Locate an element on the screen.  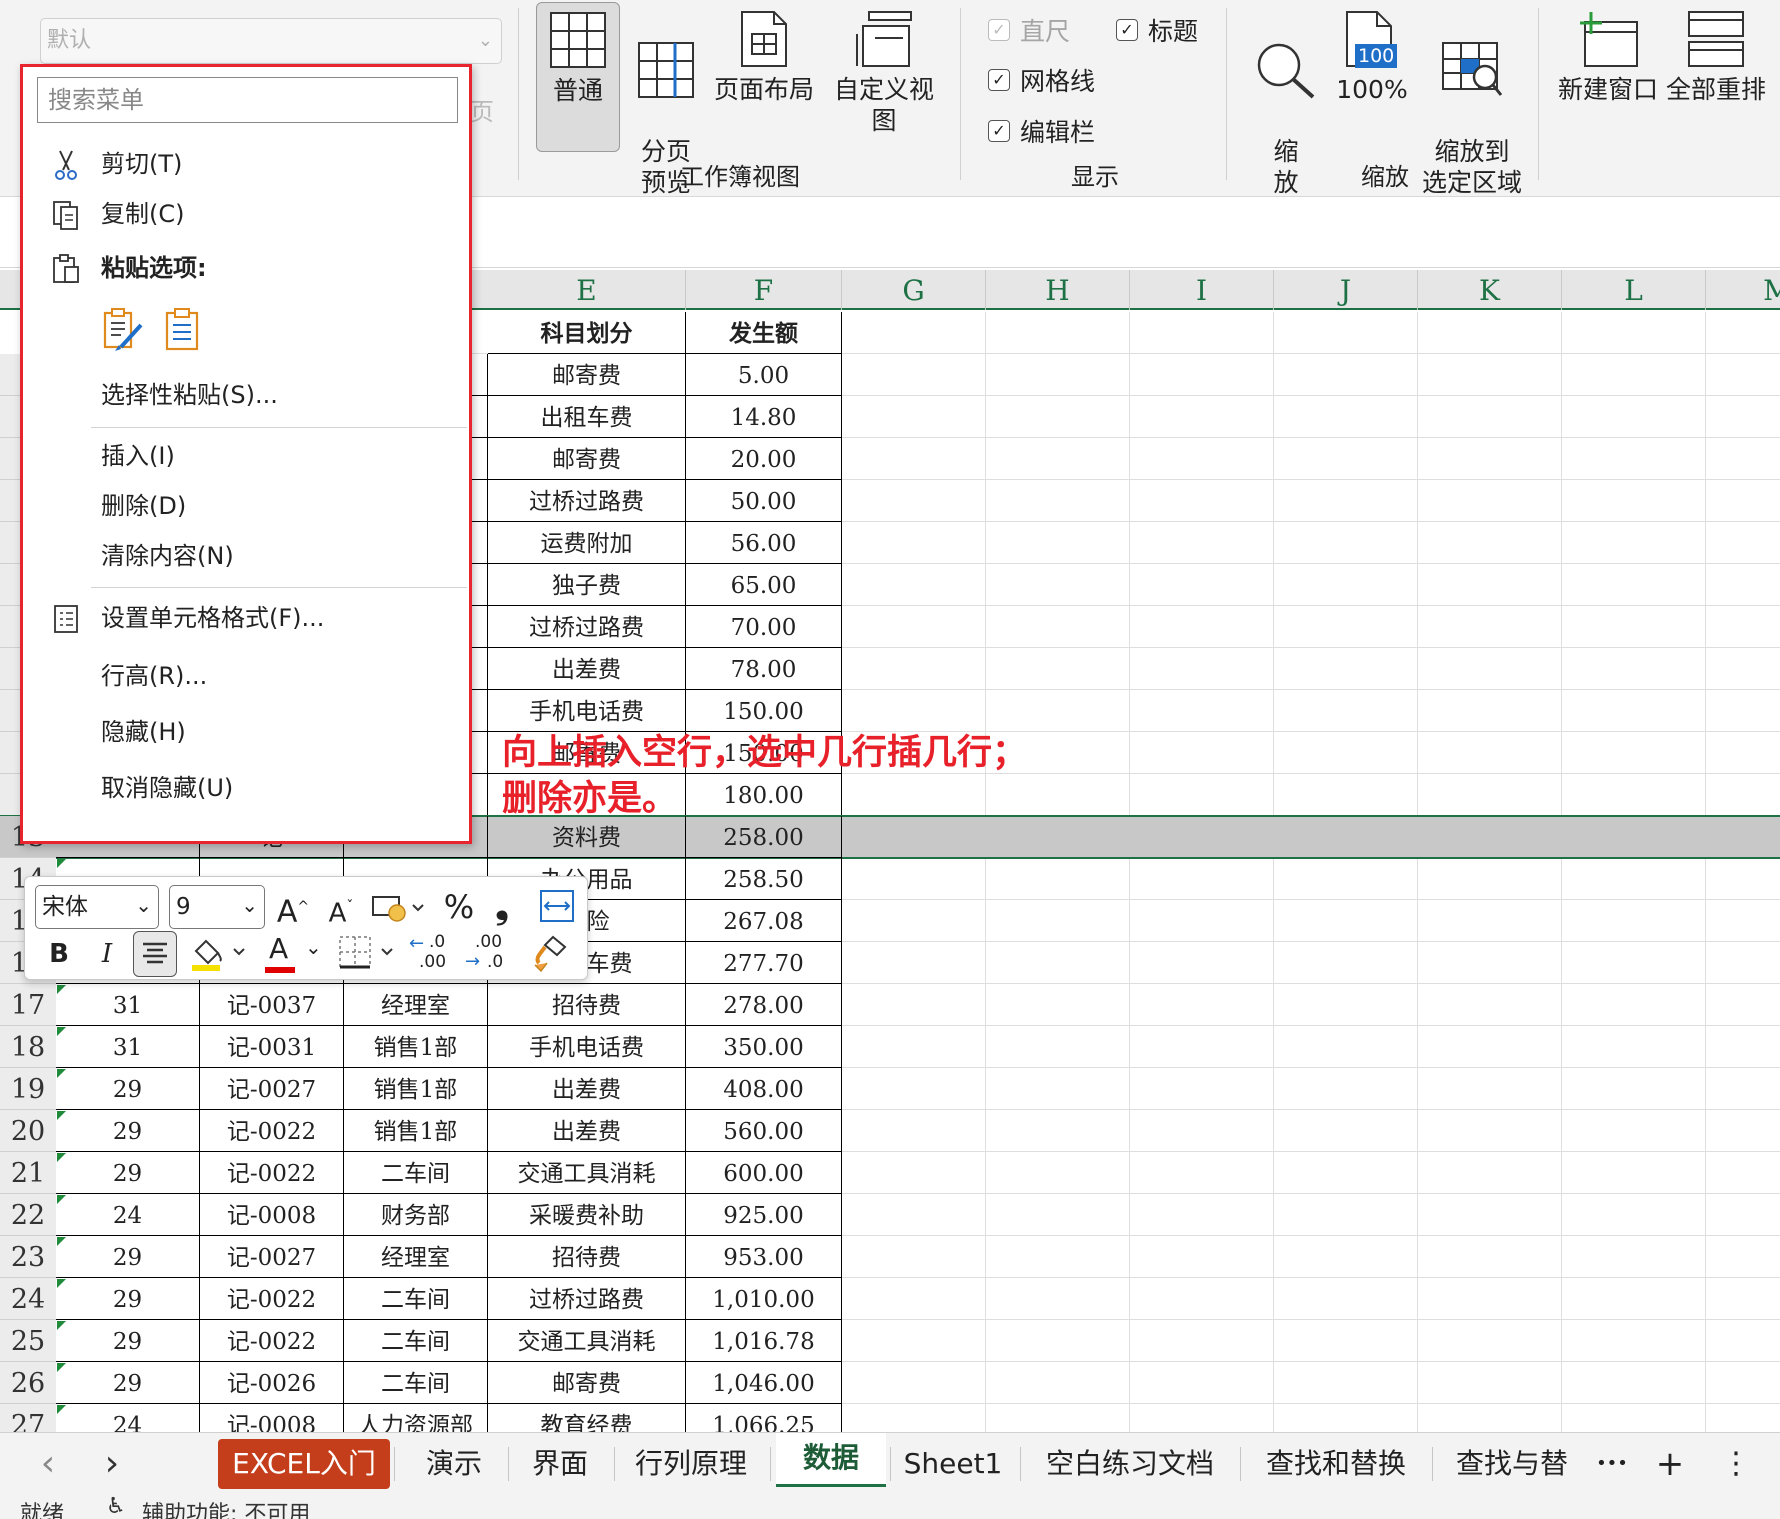
column-header-G: G is located at coordinates (914, 290).